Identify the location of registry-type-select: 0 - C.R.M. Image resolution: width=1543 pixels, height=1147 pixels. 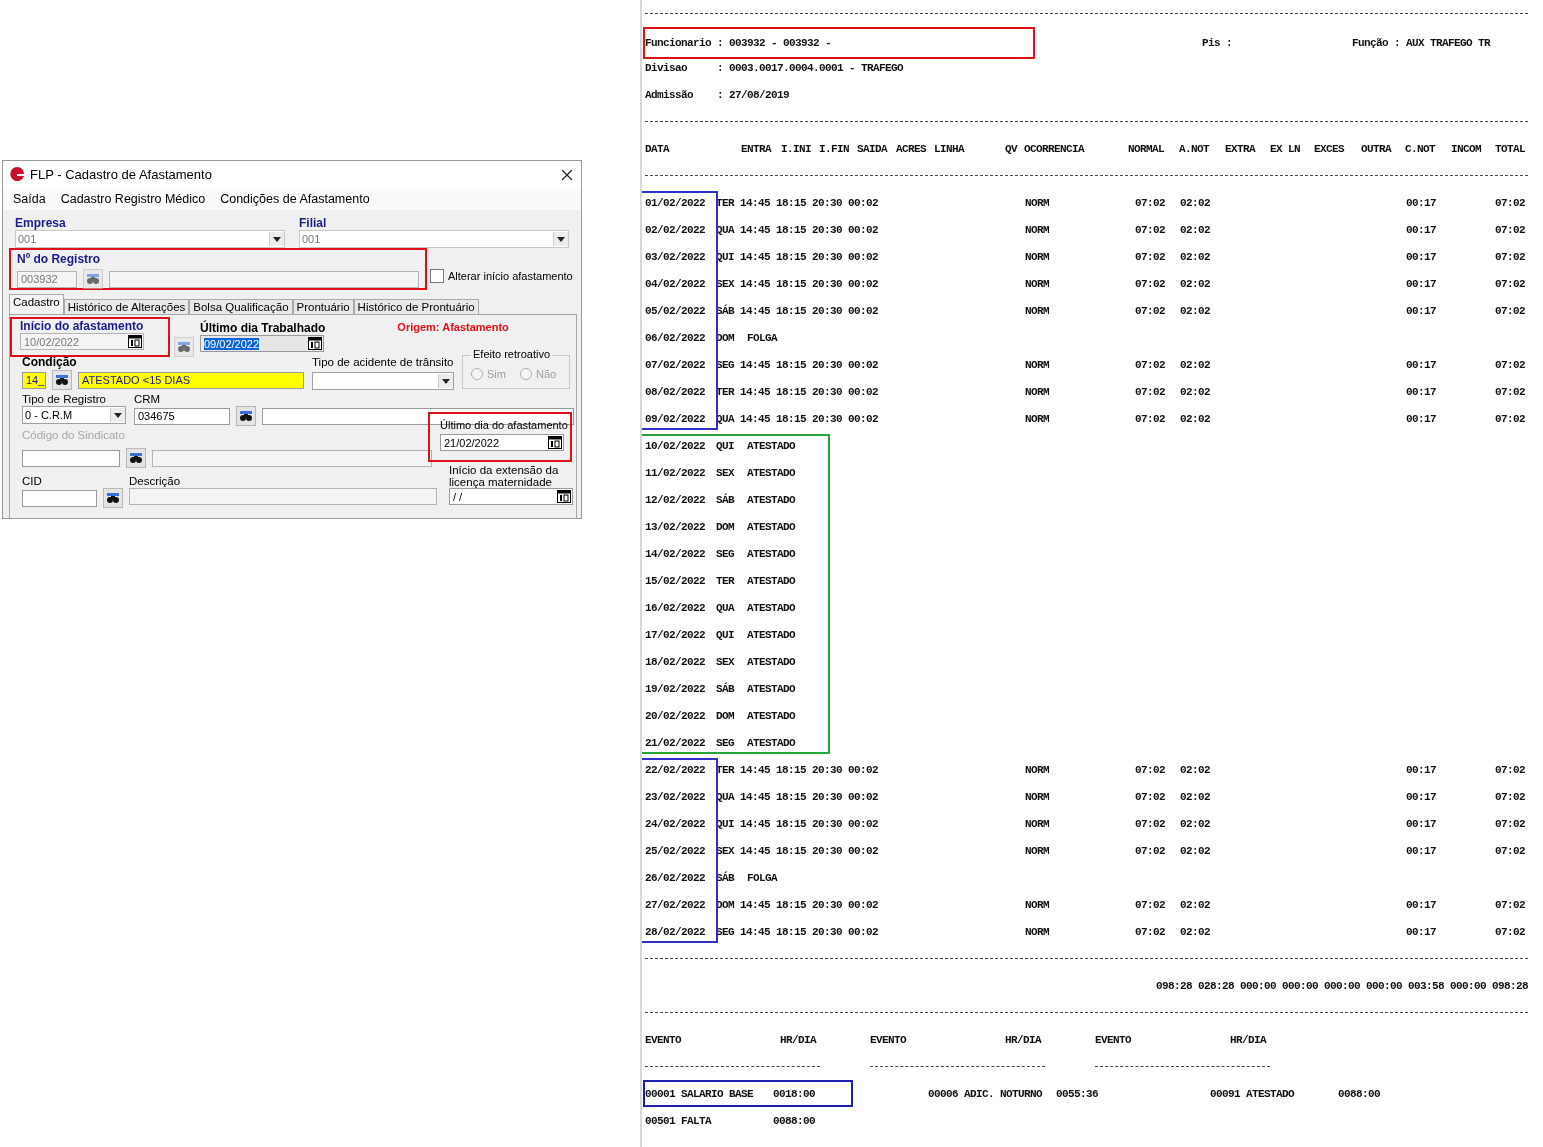
(74, 415).